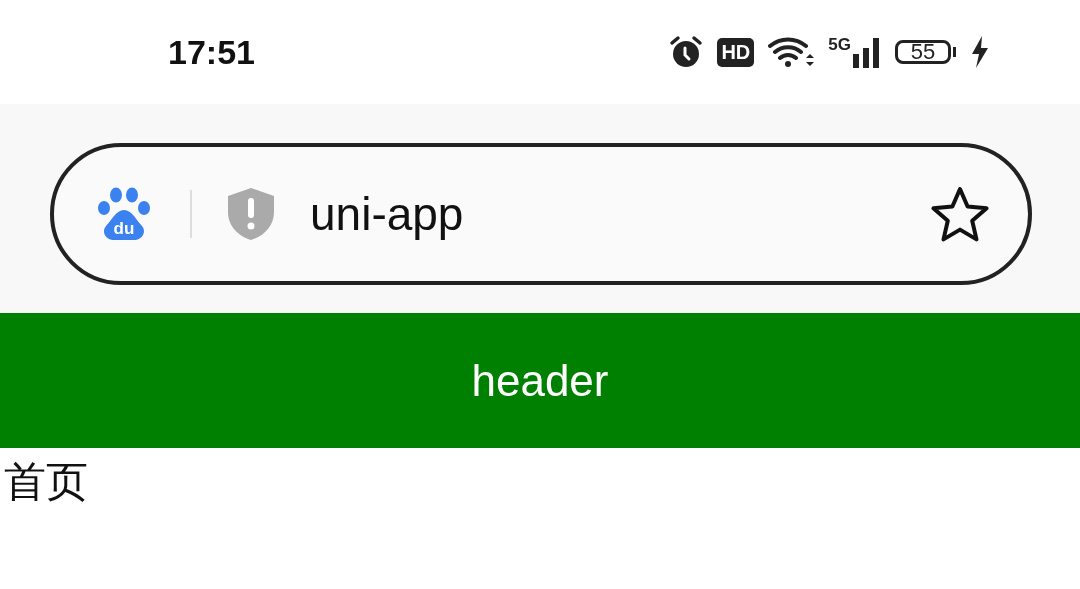  I want to click on alarm-clock-icon, so click(686, 52).